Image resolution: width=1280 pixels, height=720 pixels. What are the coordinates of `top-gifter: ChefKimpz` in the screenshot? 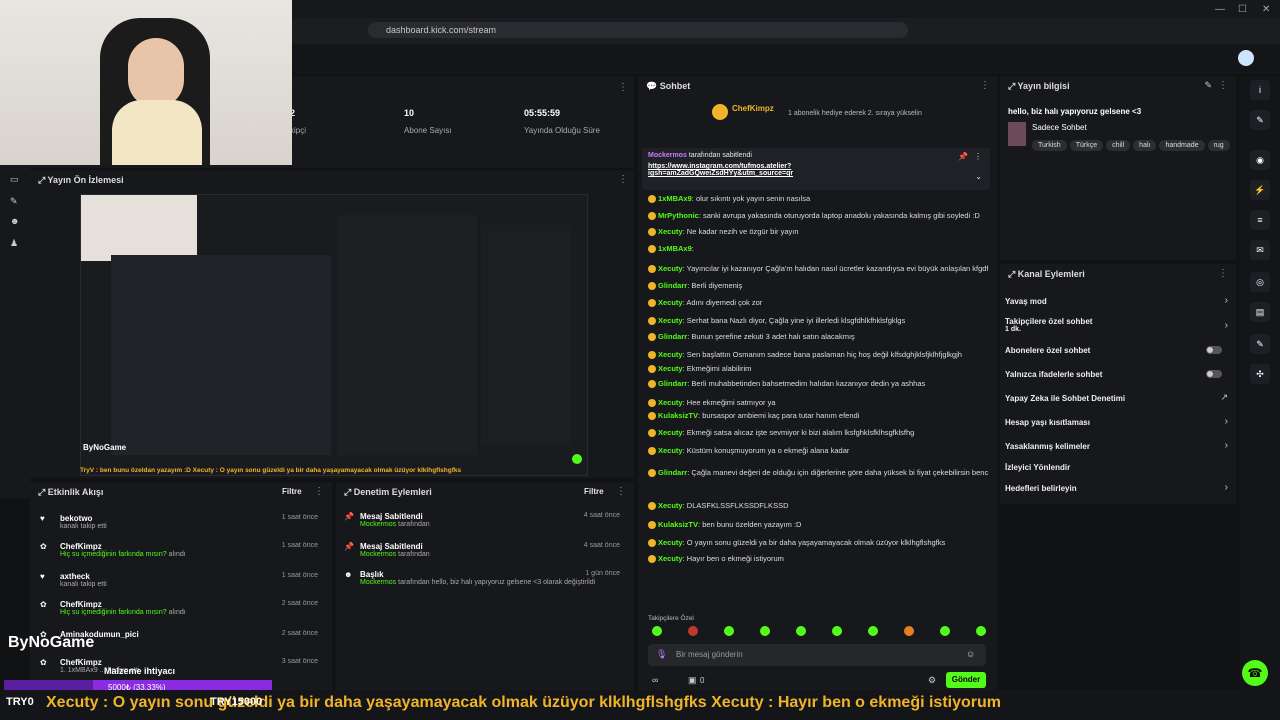 It's located at (753, 108).